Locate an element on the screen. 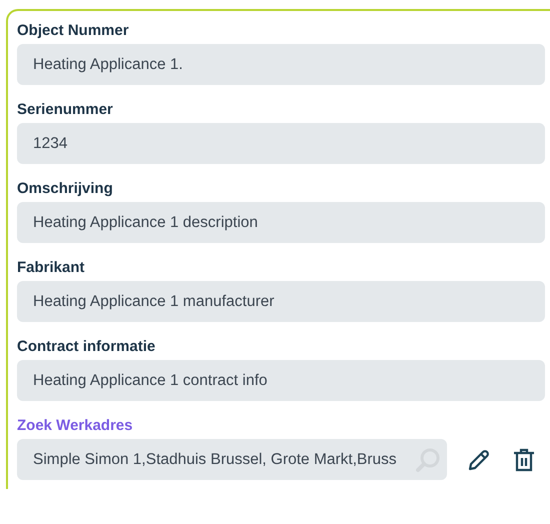  search-field: Simple Simon 1,Stadhuis Brussel, Grote Markt,Bruss is located at coordinates (232, 459).